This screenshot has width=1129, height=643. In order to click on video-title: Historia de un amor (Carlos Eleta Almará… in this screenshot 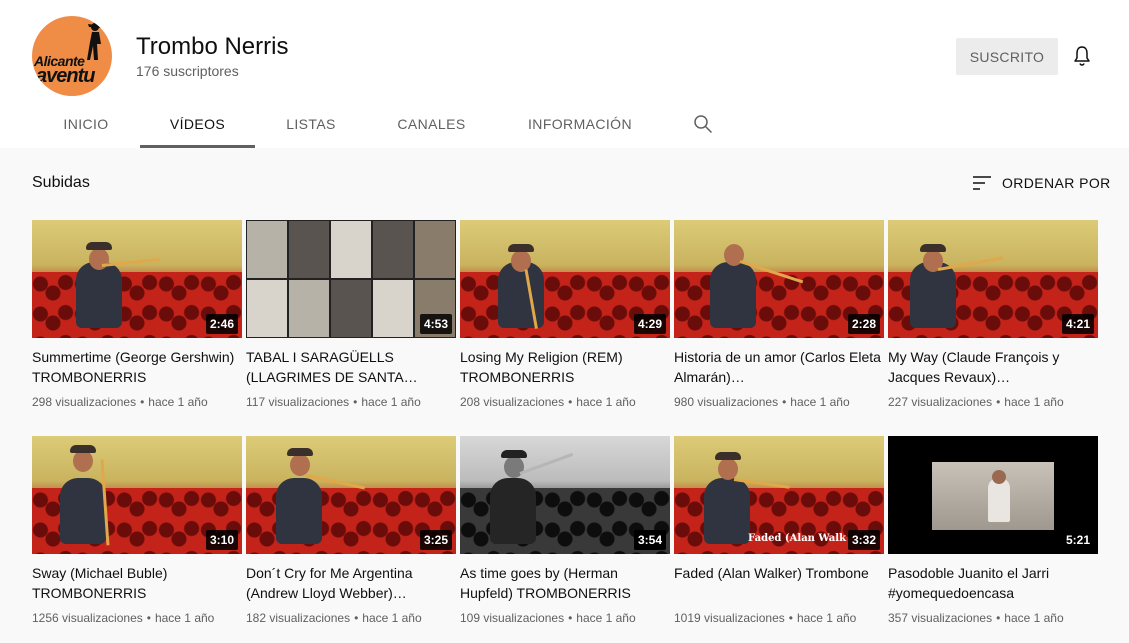, I will do `click(779, 367)`.